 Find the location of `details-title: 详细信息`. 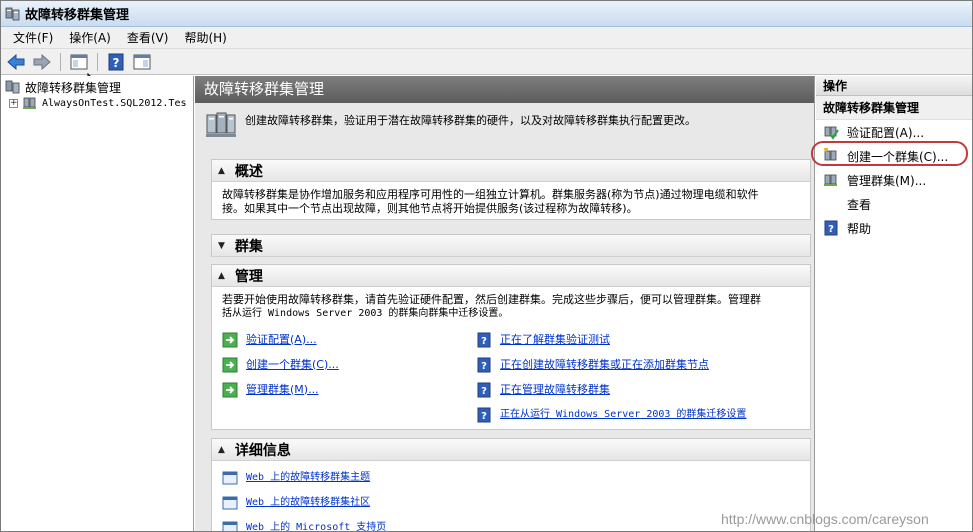

details-title: 详细信息 is located at coordinates (262, 450).